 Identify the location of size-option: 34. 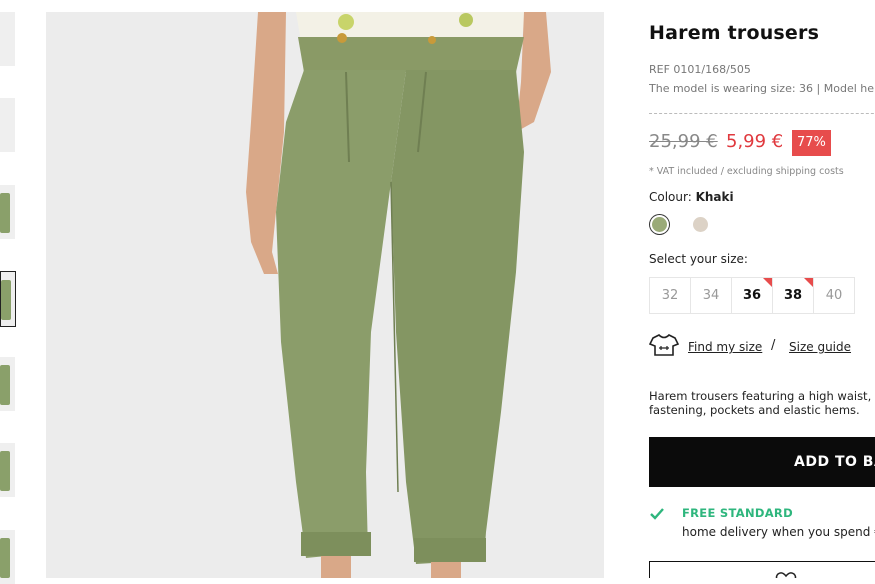
(711, 295).